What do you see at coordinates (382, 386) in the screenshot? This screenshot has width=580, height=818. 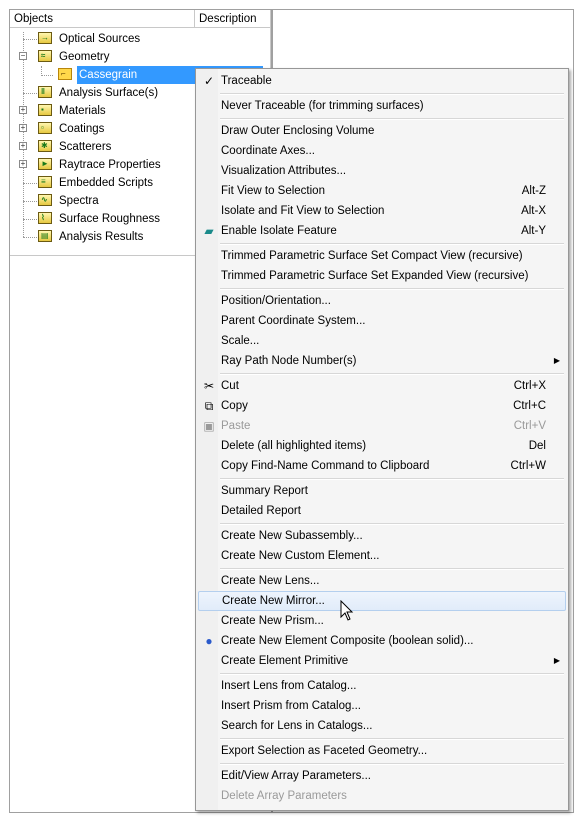 I see `menu-item-cut: ✂ Cut Ctrl+X` at bounding box center [382, 386].